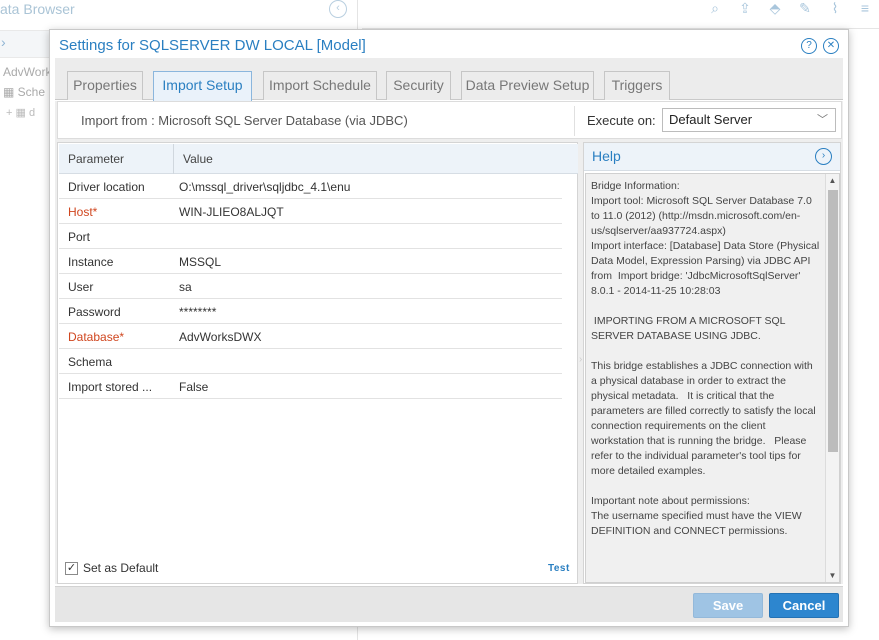 Image resolution: width=879 pixels, height=640 pixels. Describe the element at coordinates (37, 9) in the screenshot. I see `data-browser-title: ata Browser` at that location.